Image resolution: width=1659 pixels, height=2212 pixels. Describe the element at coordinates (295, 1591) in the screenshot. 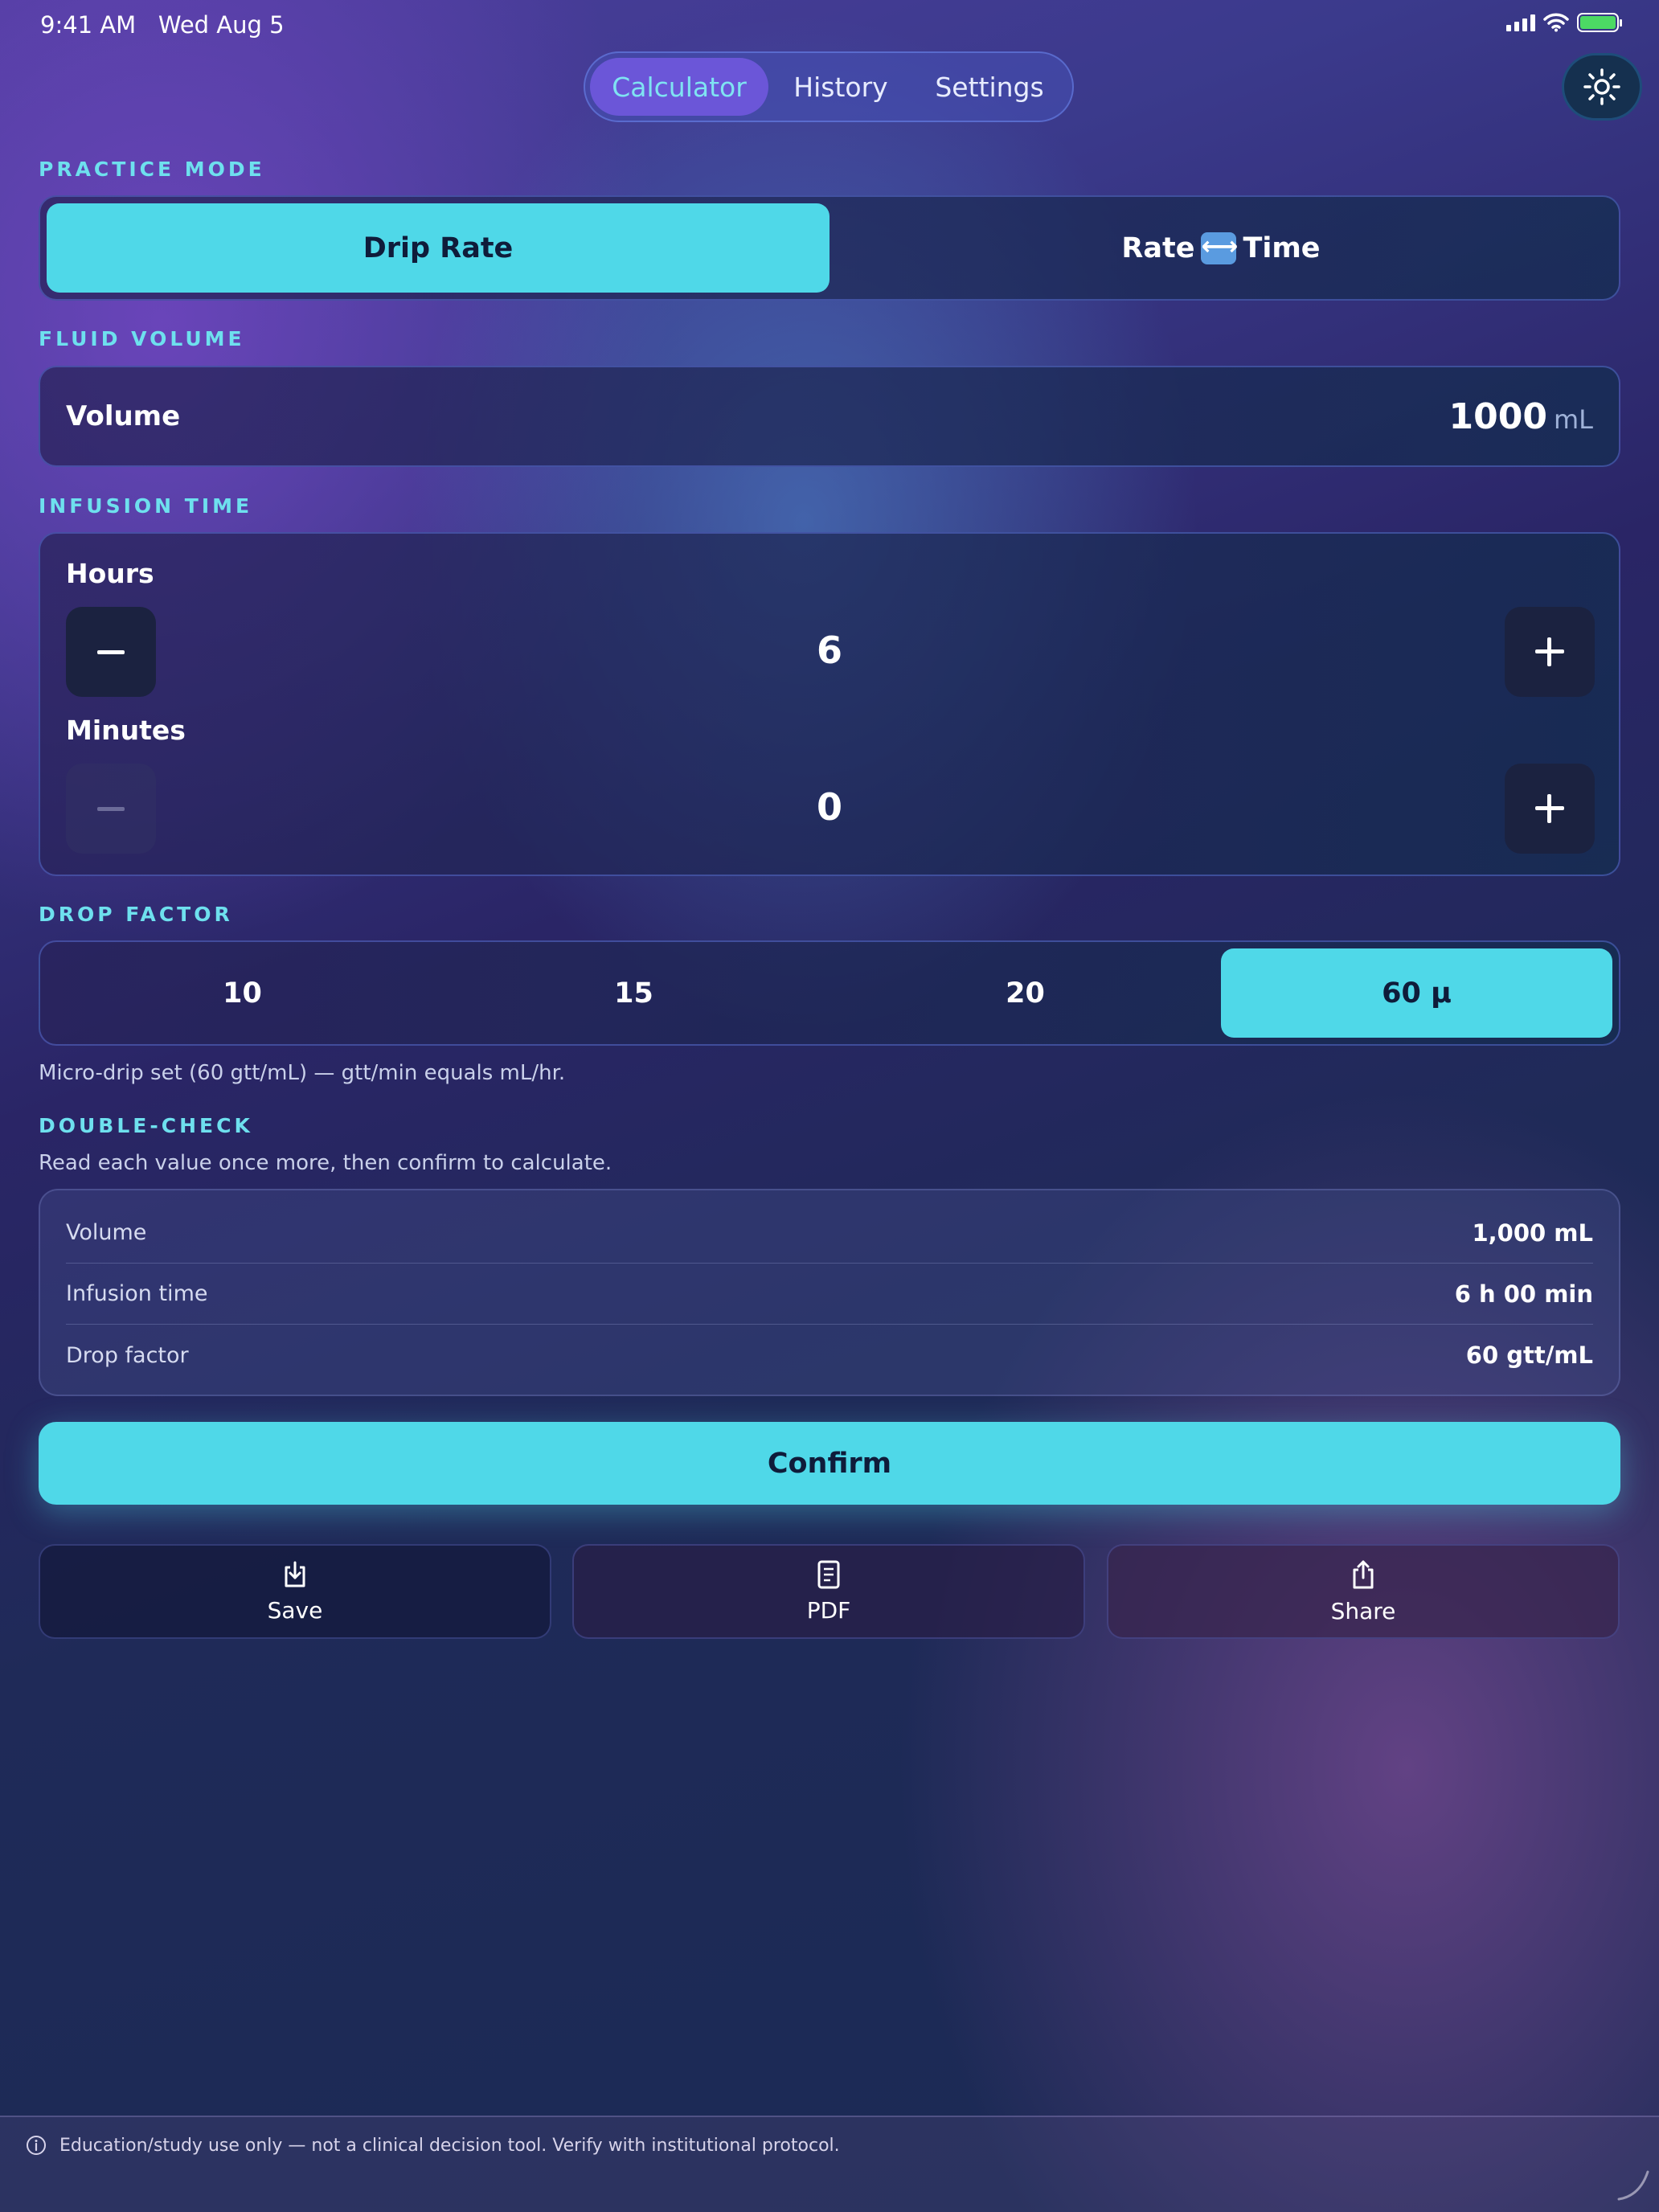

I see `save-button: Save` at that location.